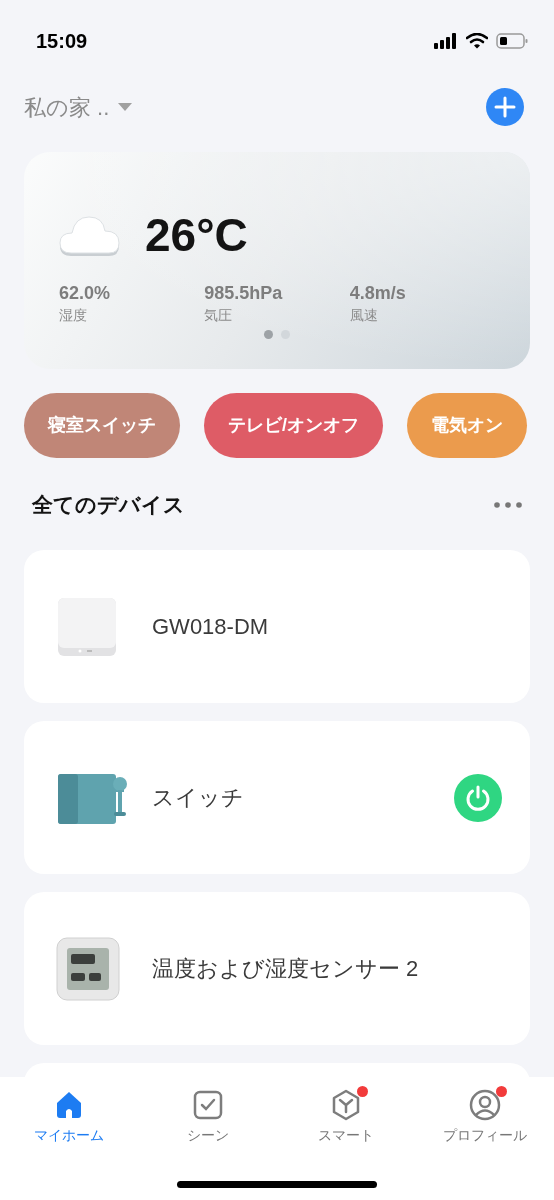  I want to click on tab: プロフィール, so click(484, 1117).